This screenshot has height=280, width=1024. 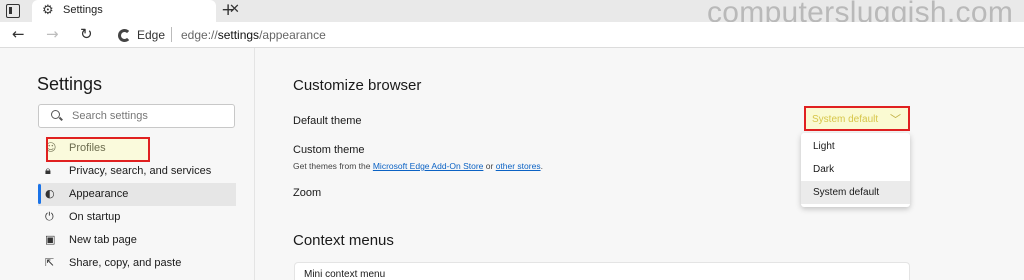 What do you see at coordinates (137, 194) in the screenshot?
I see `sidebar-item-appearance: ◐ Appearance` at bounding box center [137, 194].